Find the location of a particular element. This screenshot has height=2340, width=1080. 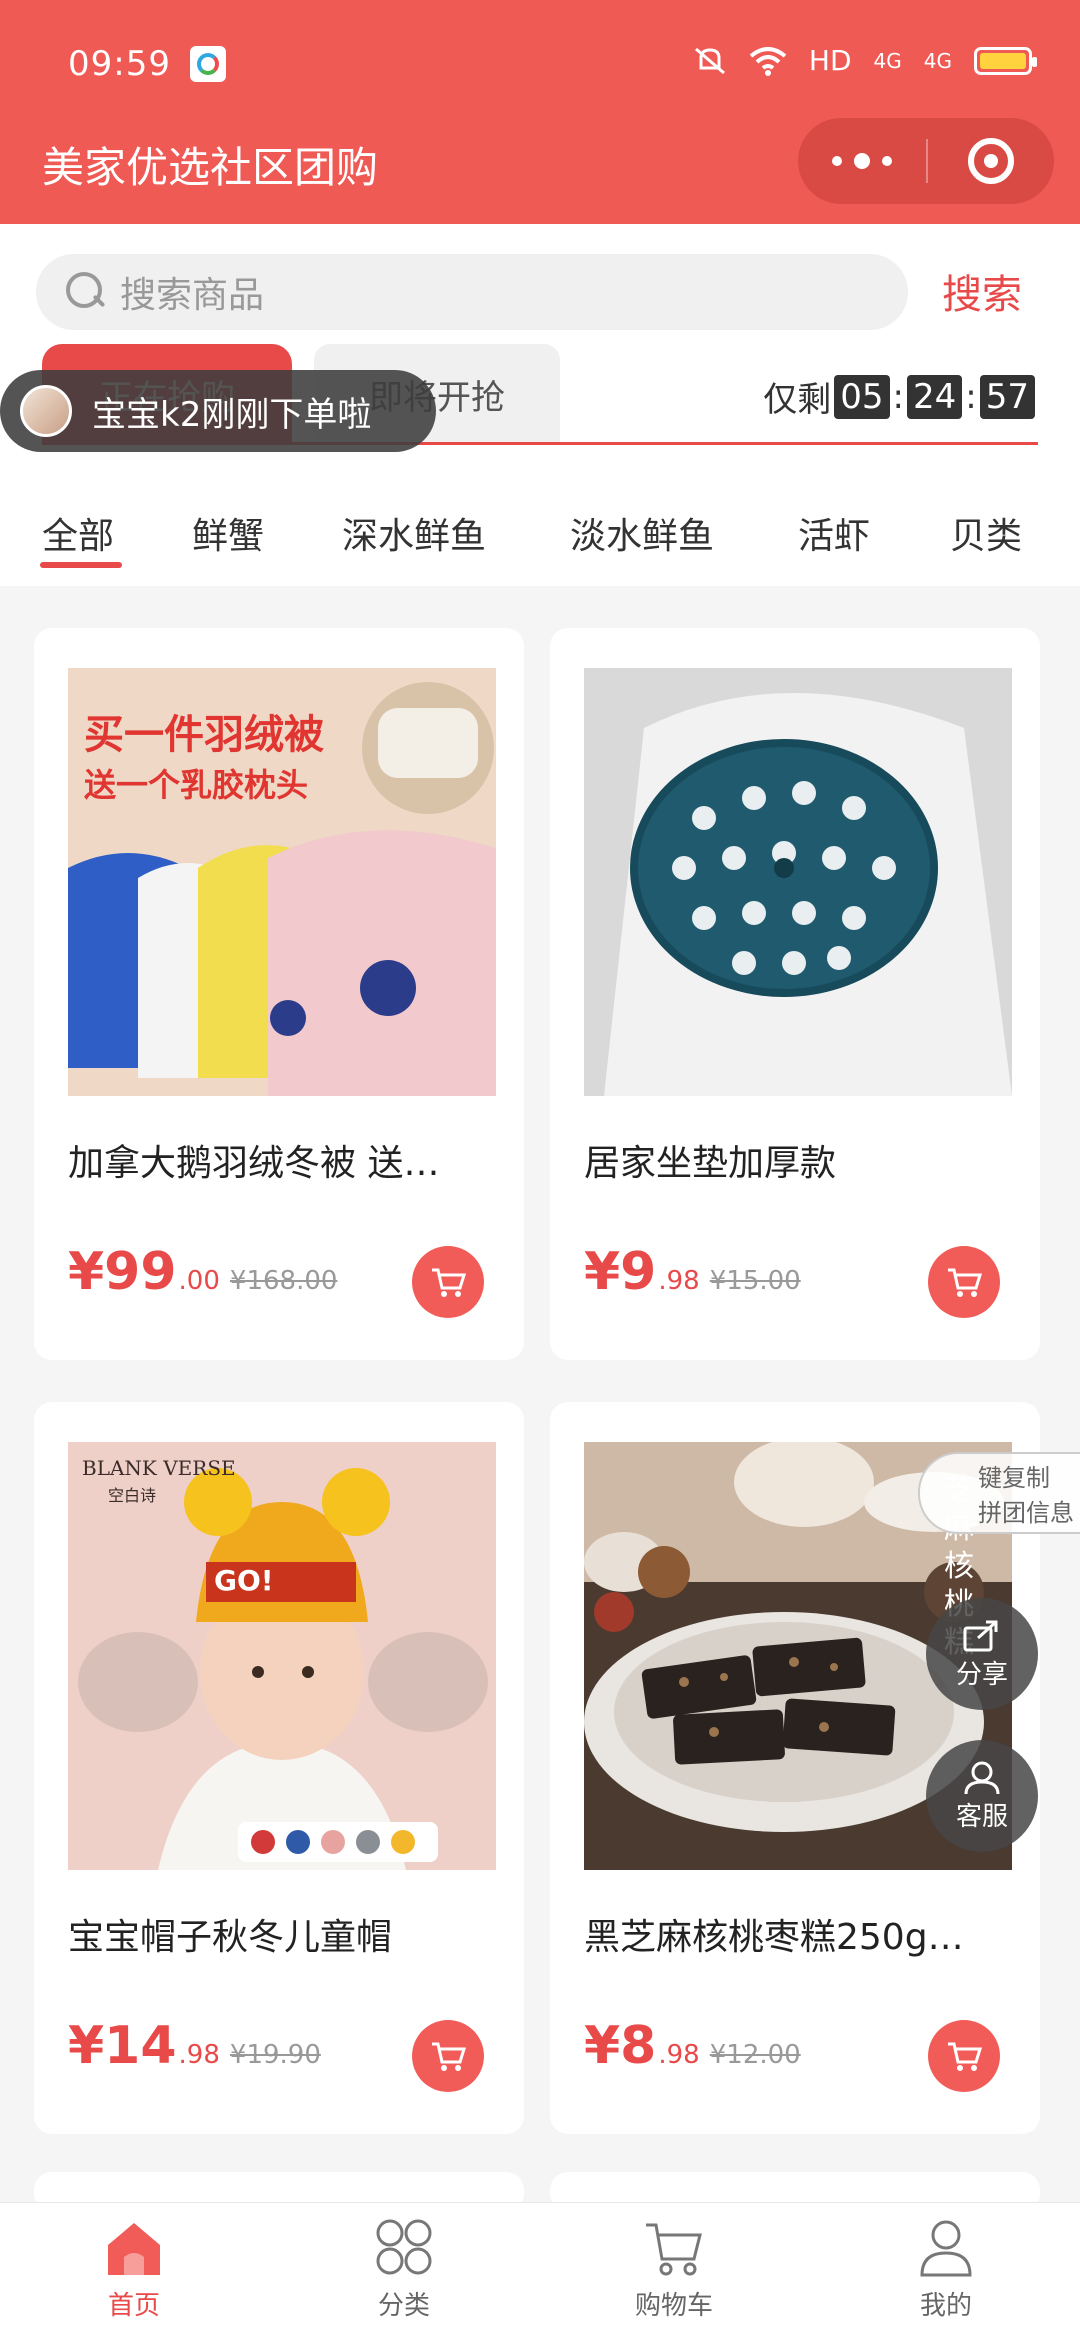

search-placeholder: 搜索商品 is located at coordinates (192, 295).